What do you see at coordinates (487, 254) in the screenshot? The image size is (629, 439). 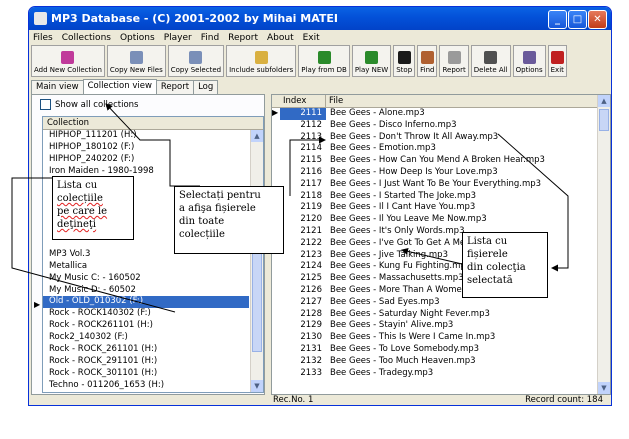 I see `callout-text: fișierele` at bounding box center [487, 254].